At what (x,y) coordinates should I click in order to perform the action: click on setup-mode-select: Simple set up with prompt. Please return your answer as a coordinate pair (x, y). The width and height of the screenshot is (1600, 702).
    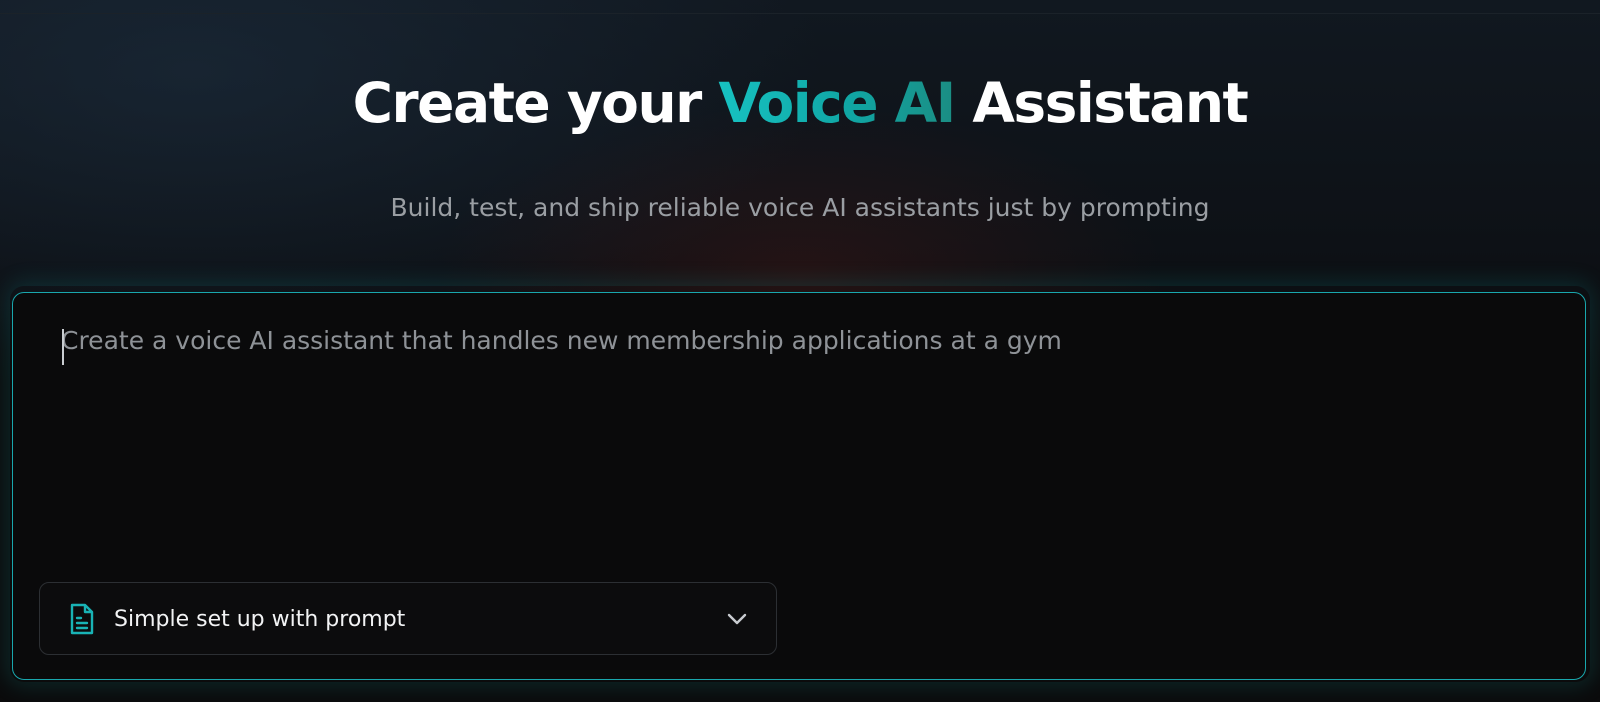
    Looking at the image, I should click on (408, 618).